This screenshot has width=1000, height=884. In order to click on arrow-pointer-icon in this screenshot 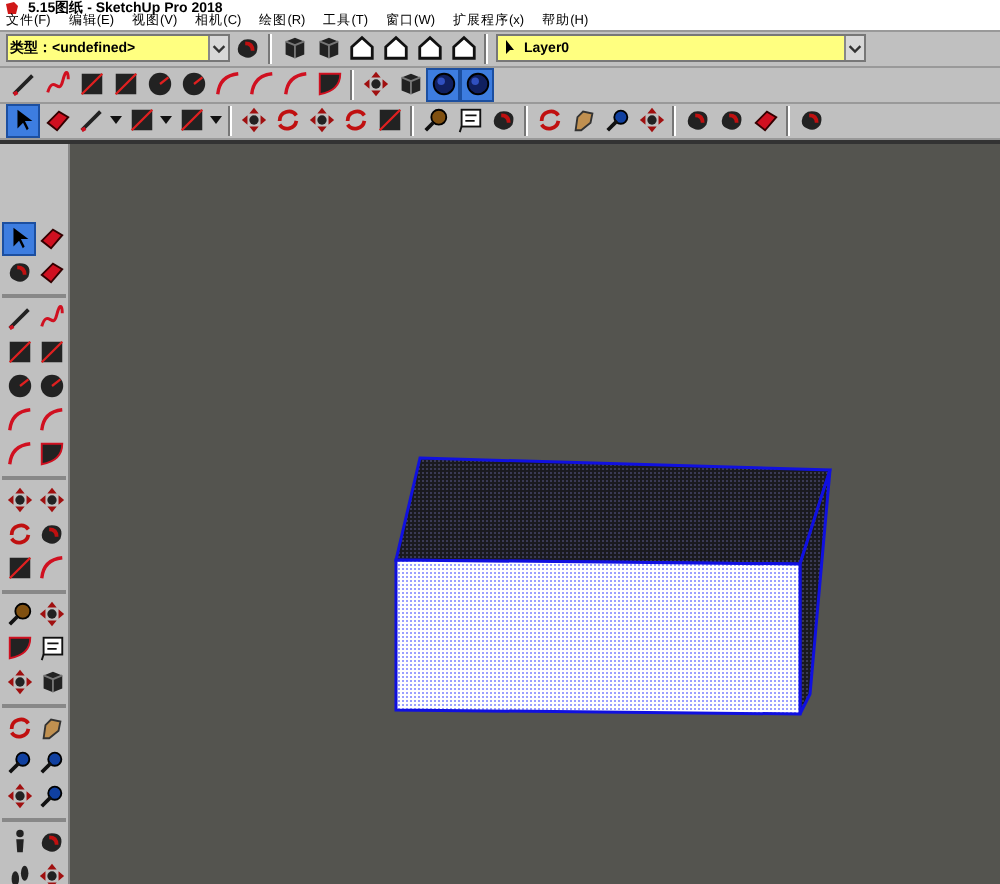, I will do `click(510, 48)`.